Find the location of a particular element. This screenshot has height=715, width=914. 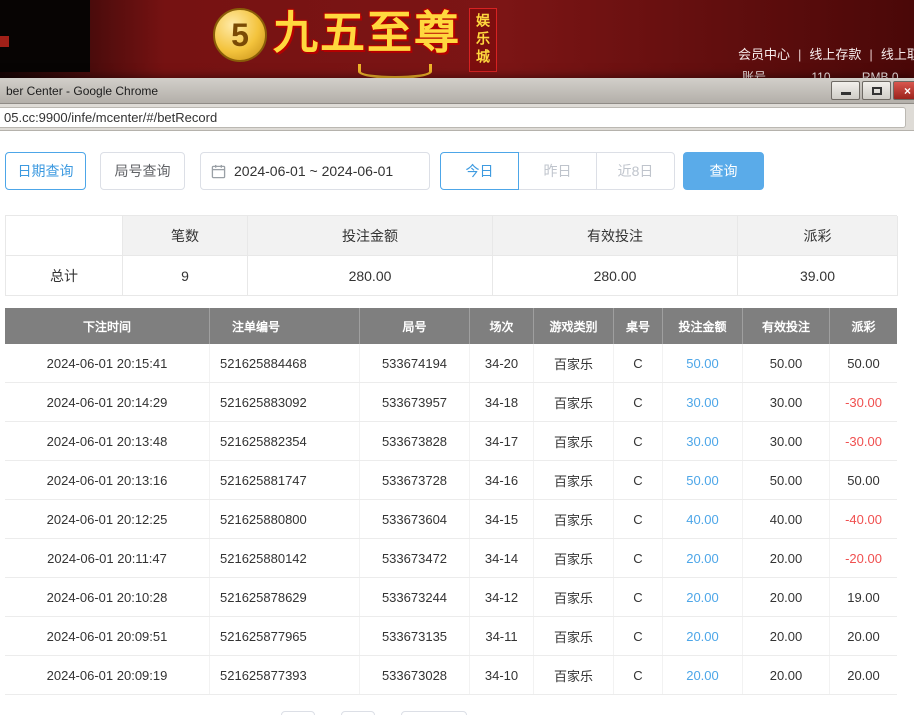

cell-bet-id: 521625880142 is located at coordinates (285, 558).